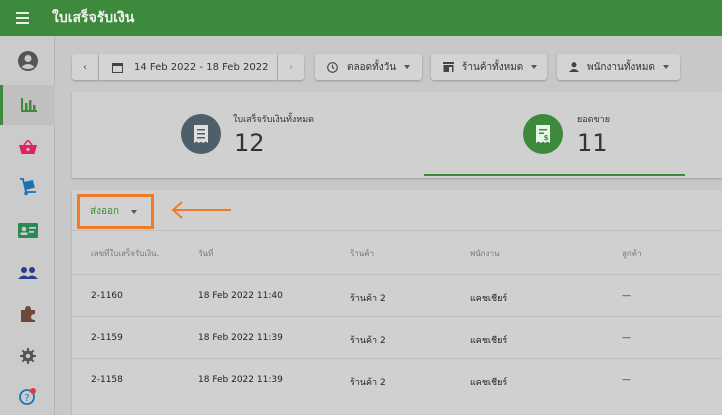  Describe the element at coordinates (543, 134) in the screenshot. I see `receipt-dollar-icon: $` at that location.